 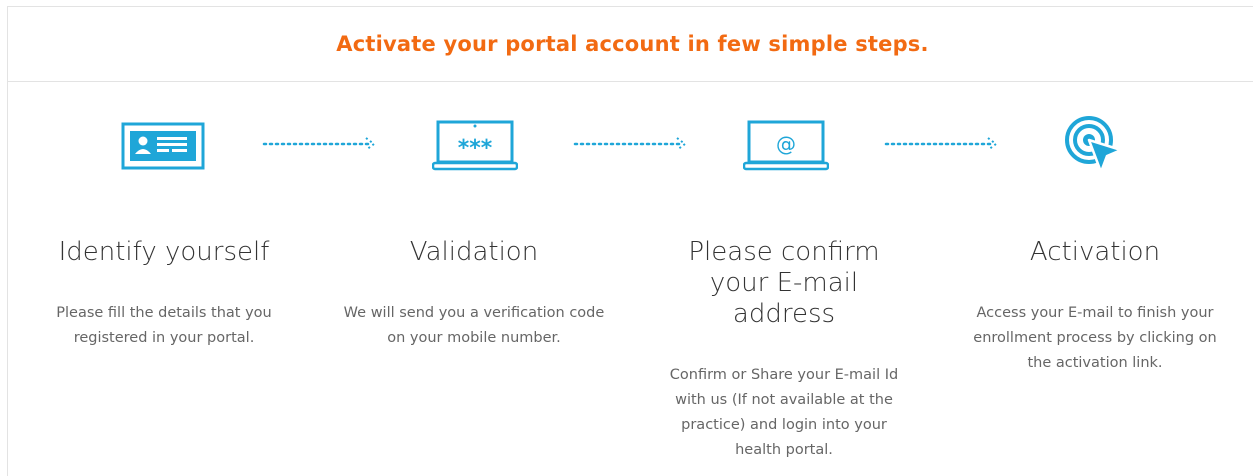 What do you see at coordinates (163, 146) in the screenshot?
I see `id-card-icon` at bounding box center [163, 146].